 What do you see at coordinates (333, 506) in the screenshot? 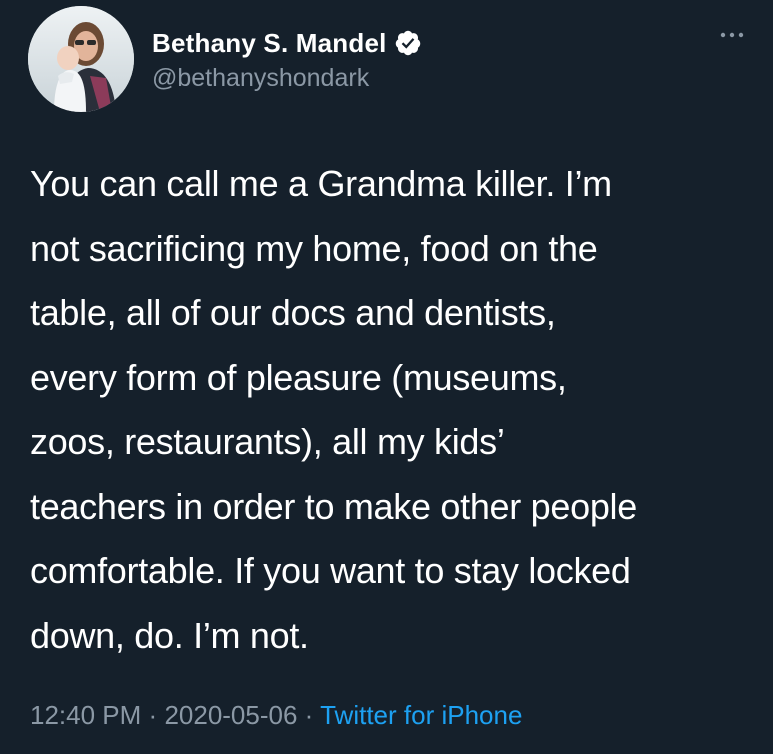
I see `tweet-text-line: teachers in order to make other people` at bounding box center [333, 506].